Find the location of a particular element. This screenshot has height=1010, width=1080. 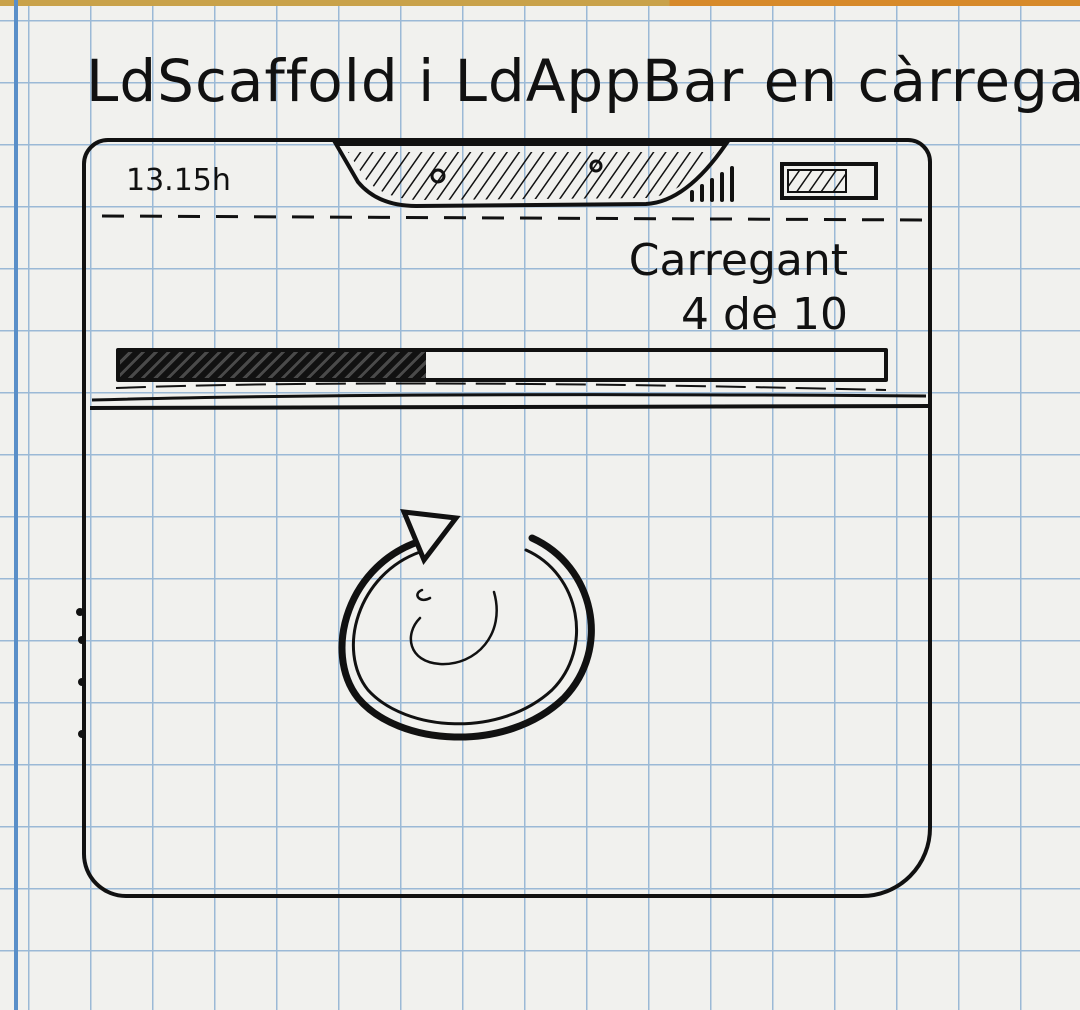

loading-progress-bar is located at coordinates (502, 365).